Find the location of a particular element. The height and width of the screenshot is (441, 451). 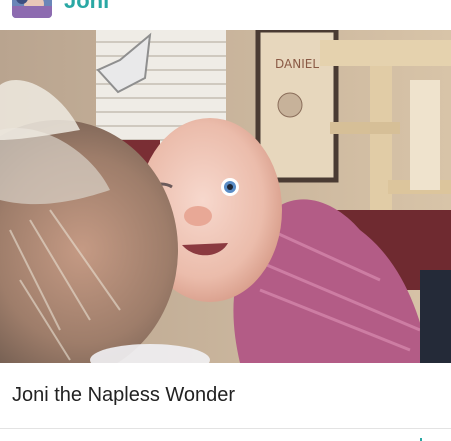

post-caption: Joni the Napless Wonder is located at coordinates (124, 395).